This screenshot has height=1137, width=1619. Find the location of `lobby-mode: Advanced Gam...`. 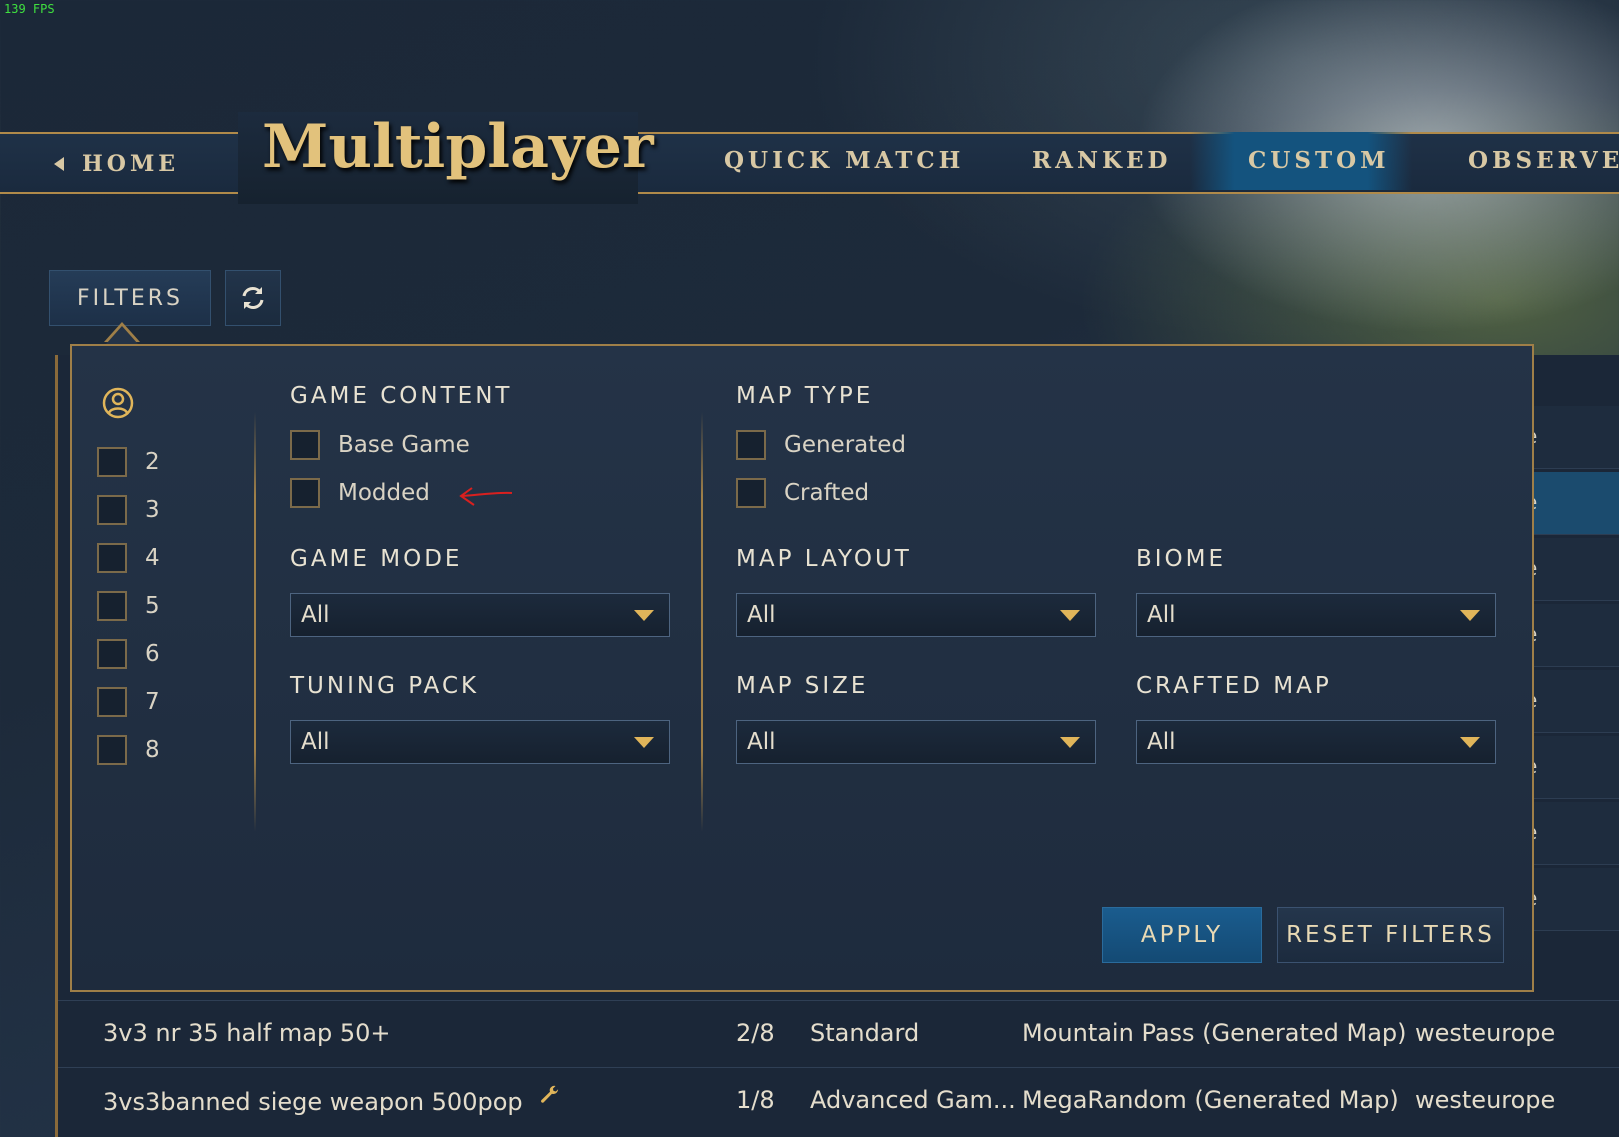

lobby-mode: Advanced Gam... is located at coordinates (913, 1100).